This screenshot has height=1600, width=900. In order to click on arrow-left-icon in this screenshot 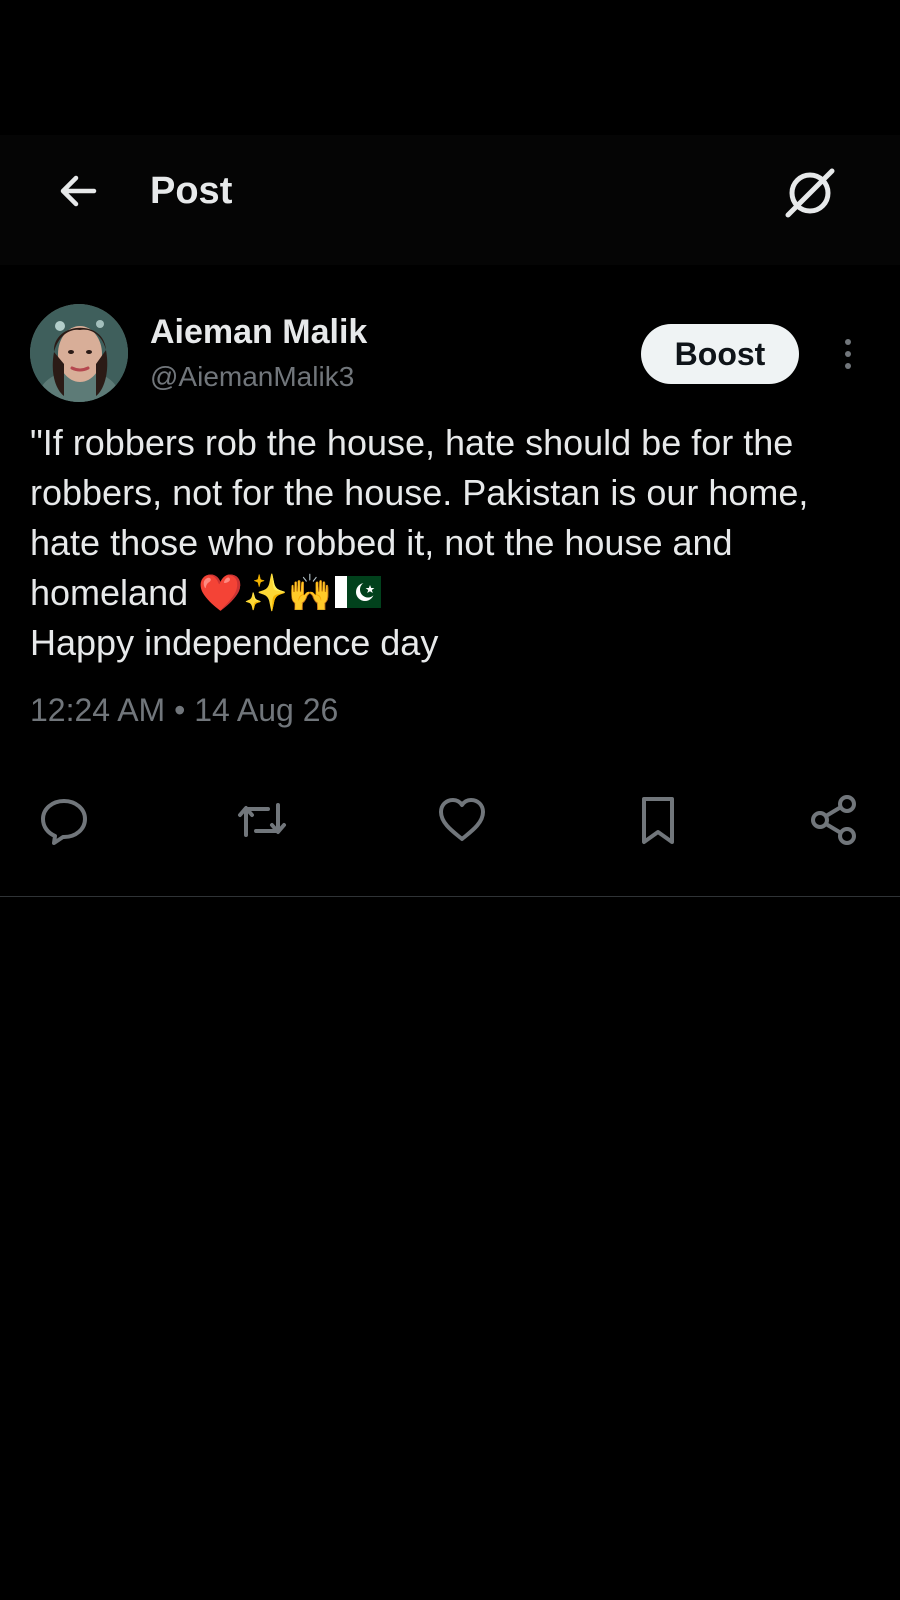, I will do `click(78, 191)`.